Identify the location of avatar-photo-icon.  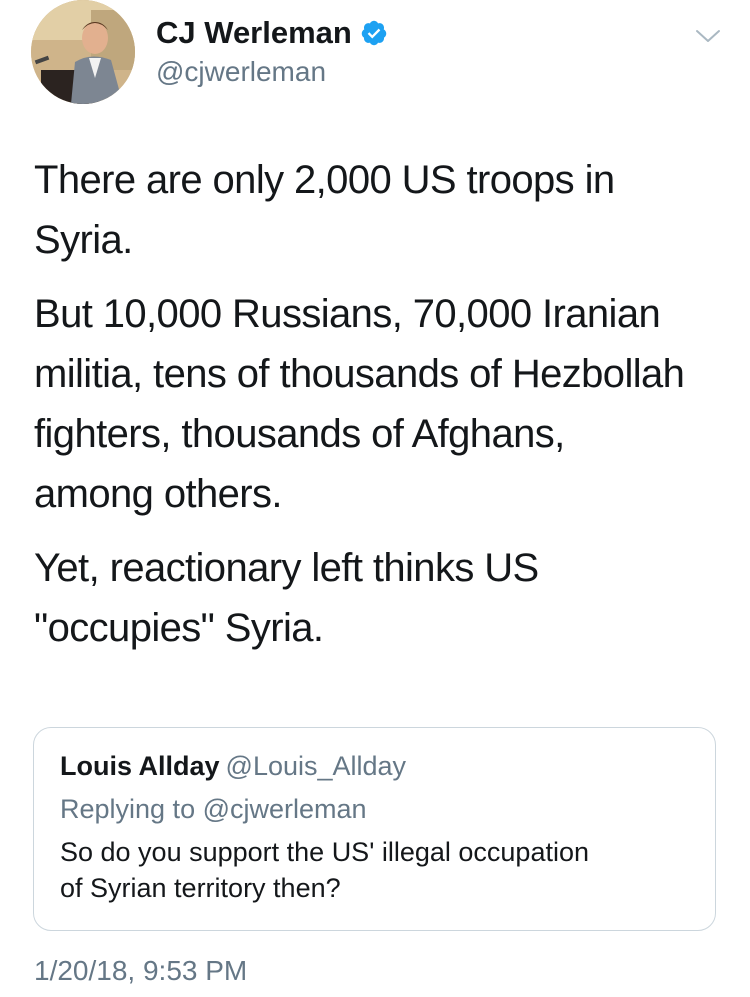
(83, 52).